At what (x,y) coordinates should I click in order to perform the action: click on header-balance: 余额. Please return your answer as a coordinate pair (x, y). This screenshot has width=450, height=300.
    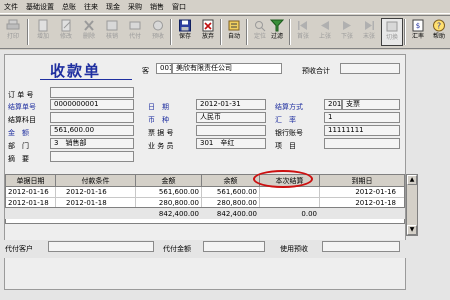
    Looking at the image, I should click on (231, 181).